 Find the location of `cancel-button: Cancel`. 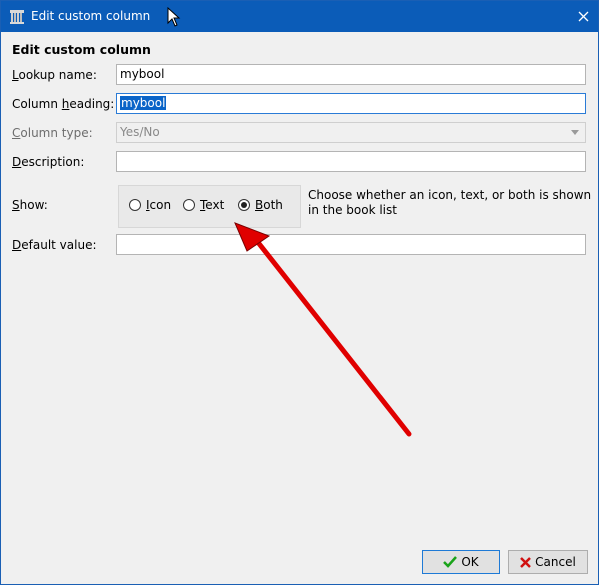

cancel-button: Cancel is located at coordinates (548, 562).